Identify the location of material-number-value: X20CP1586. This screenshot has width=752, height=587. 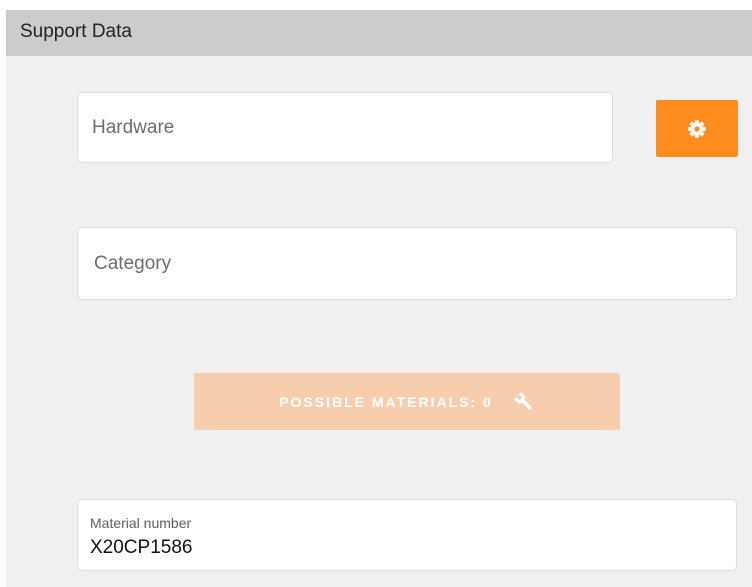
(141, 547).